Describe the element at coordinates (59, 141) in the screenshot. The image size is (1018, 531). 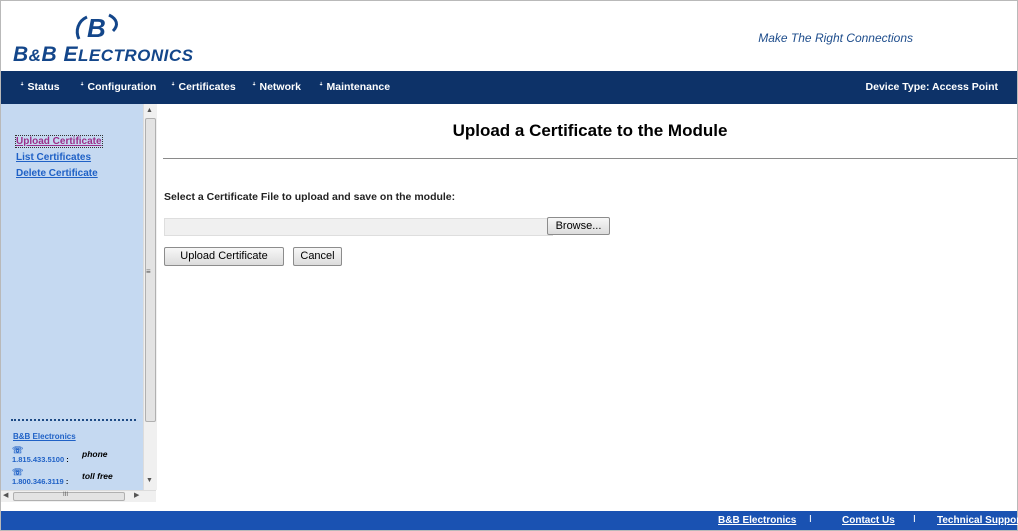
I see `sidebar-link-upload-certificate: Upload Certificate` at that location.